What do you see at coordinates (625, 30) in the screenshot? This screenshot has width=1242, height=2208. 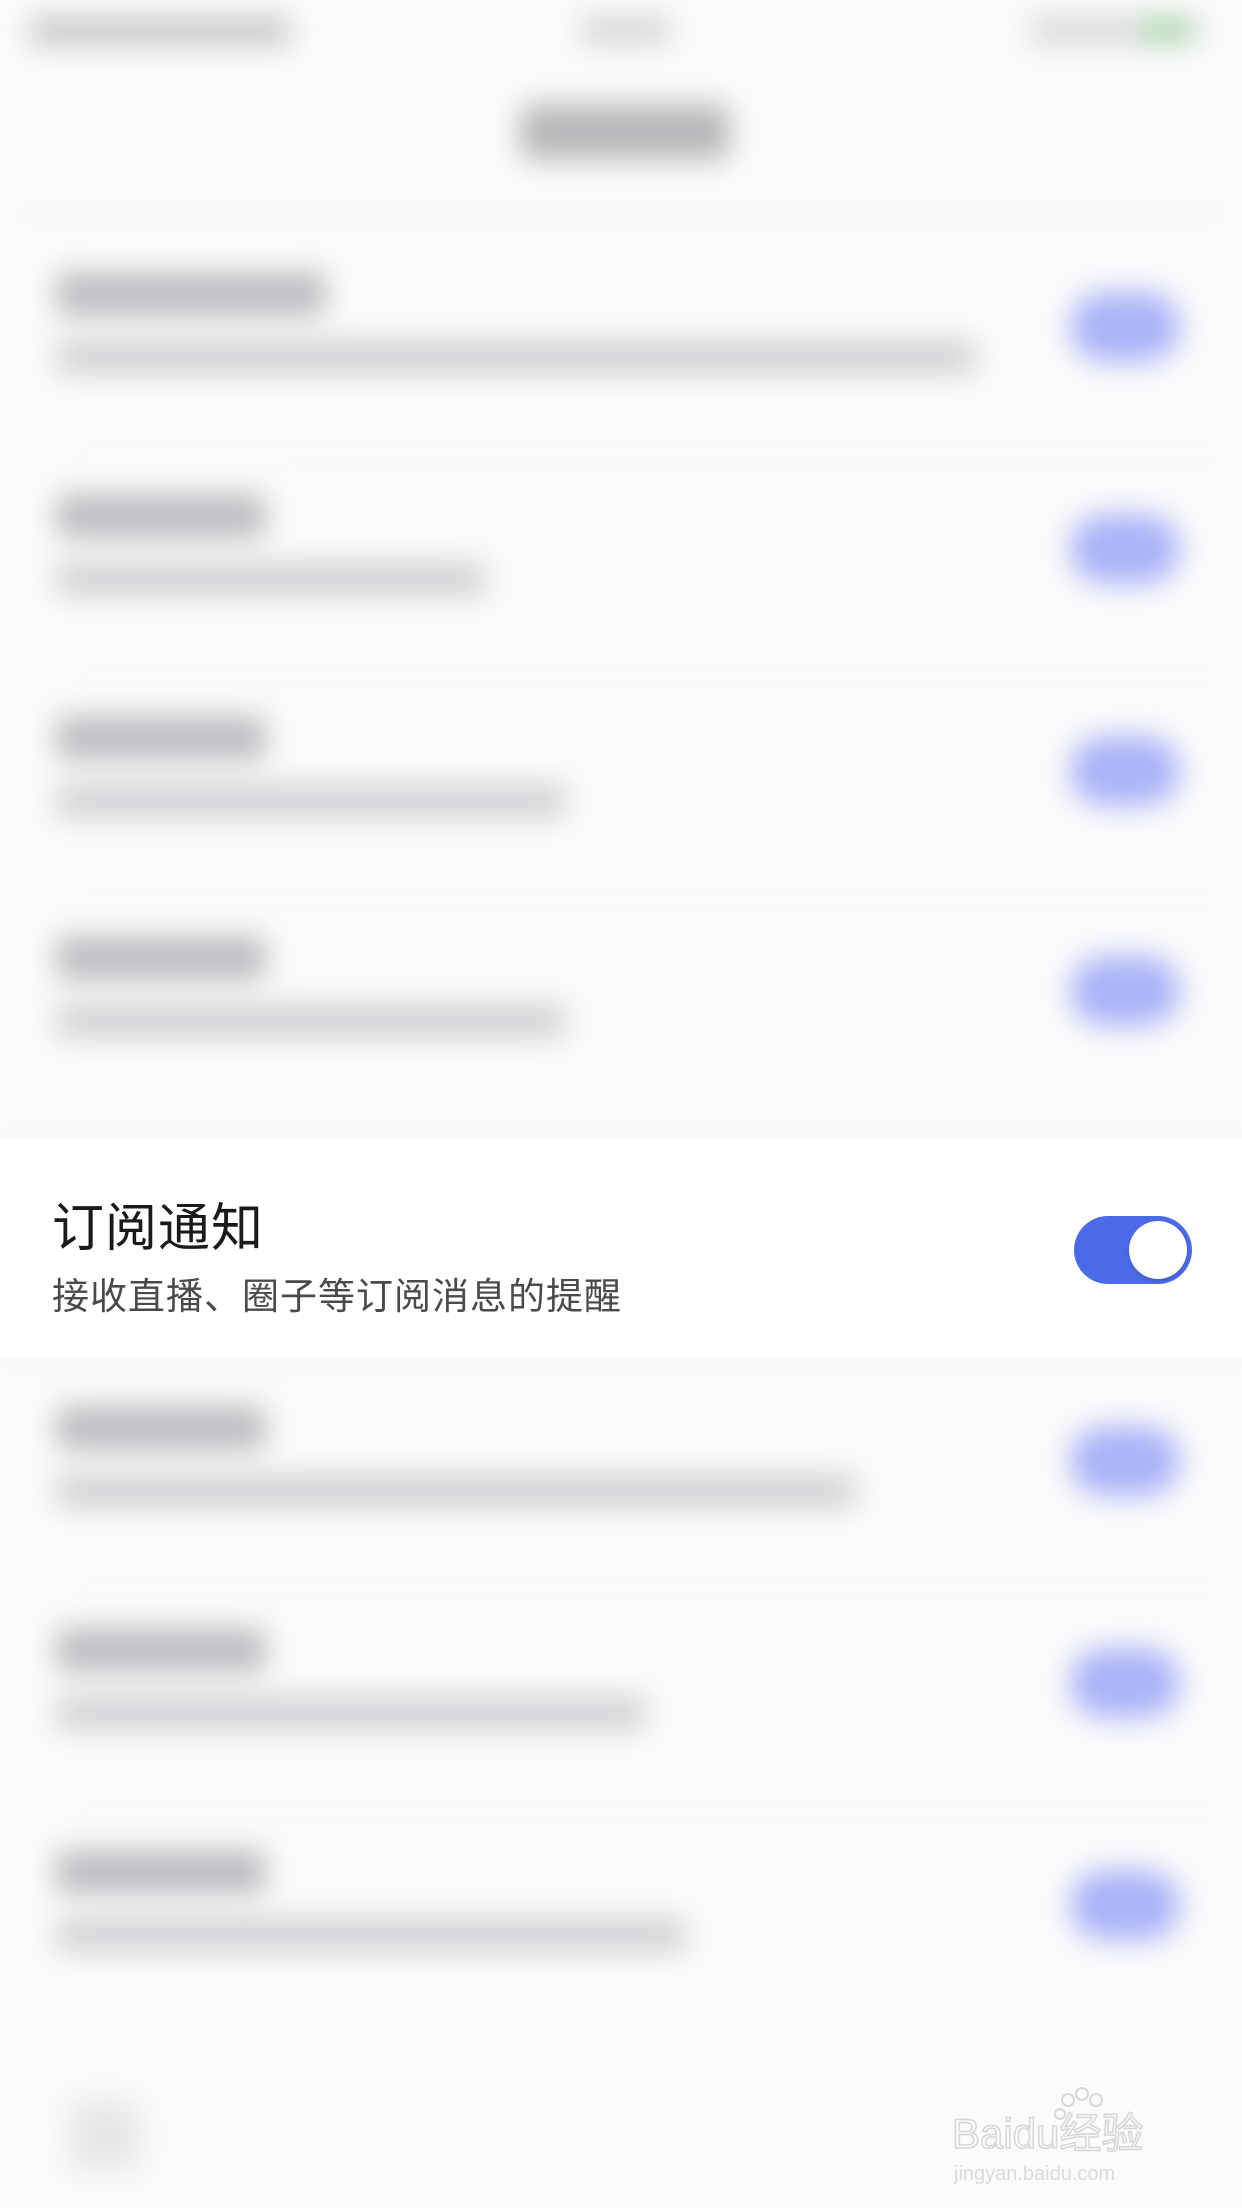 I see `status-bar-time` at bounding box center [625, 30].